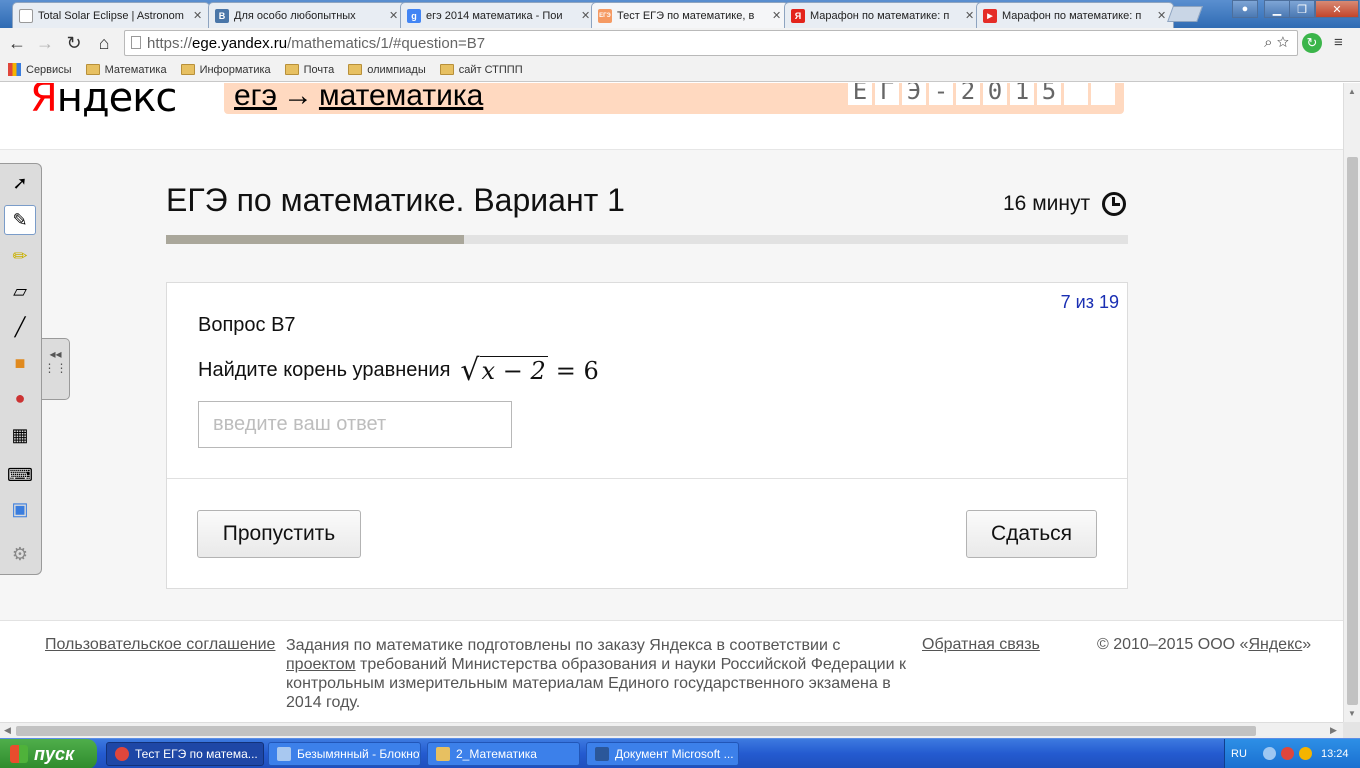  What do you see at coordinates (1352, 91) in the screenshot?
I see `scroll-up-icon: ▲` at bounding box center [1352, 91].